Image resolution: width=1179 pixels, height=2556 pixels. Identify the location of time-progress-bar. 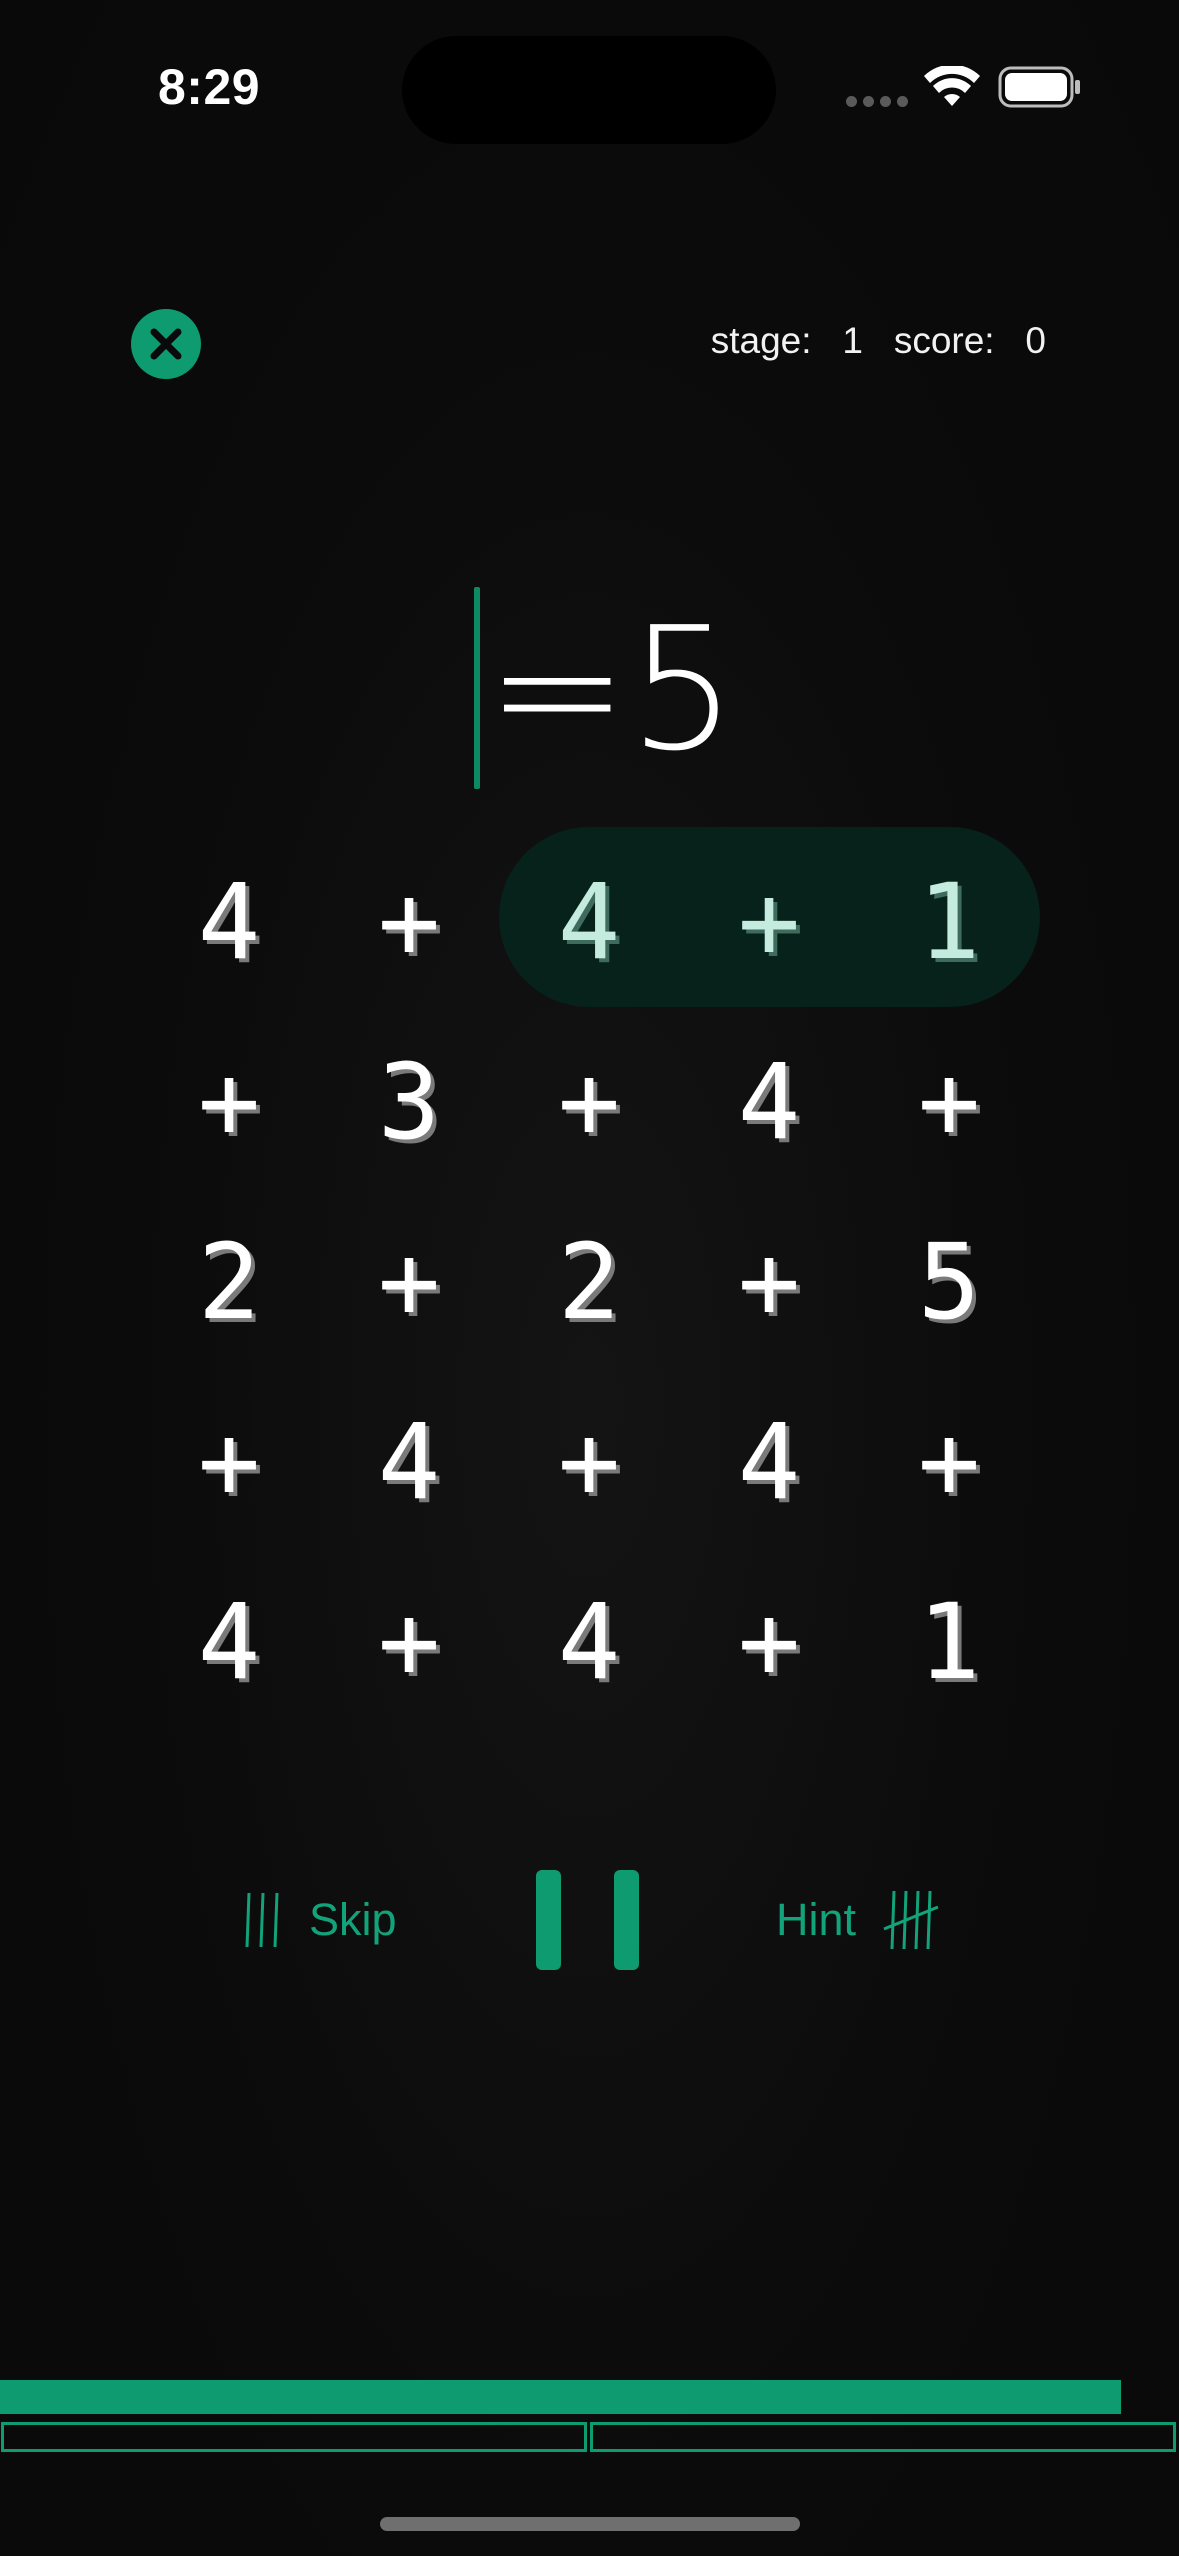
(589, 2397).